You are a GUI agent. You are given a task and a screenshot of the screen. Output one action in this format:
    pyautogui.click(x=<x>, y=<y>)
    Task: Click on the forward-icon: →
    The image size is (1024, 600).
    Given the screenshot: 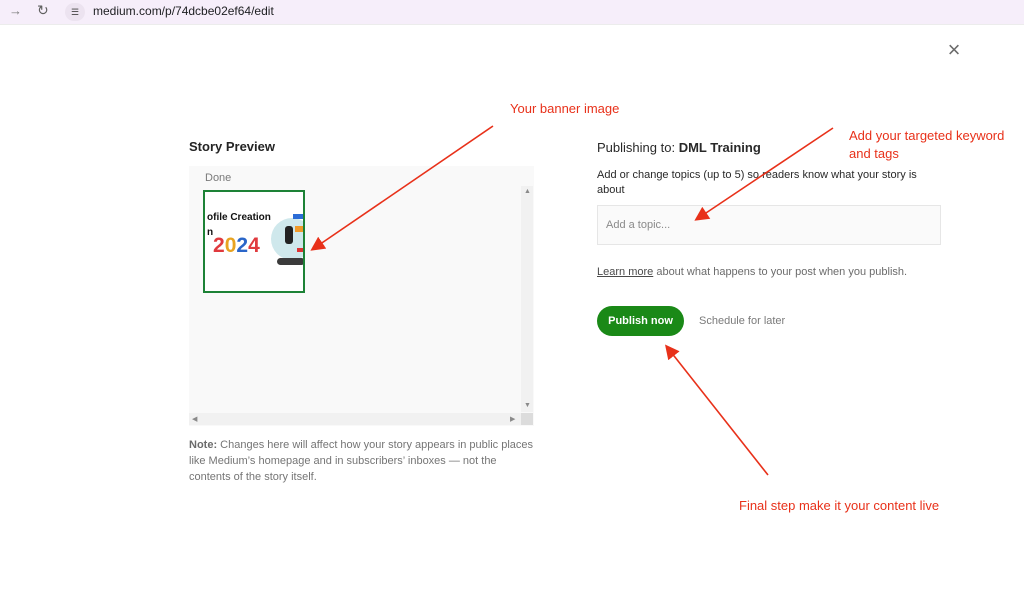 What is the action you would take?
    pyautogui.click(x=15, y=10)
    